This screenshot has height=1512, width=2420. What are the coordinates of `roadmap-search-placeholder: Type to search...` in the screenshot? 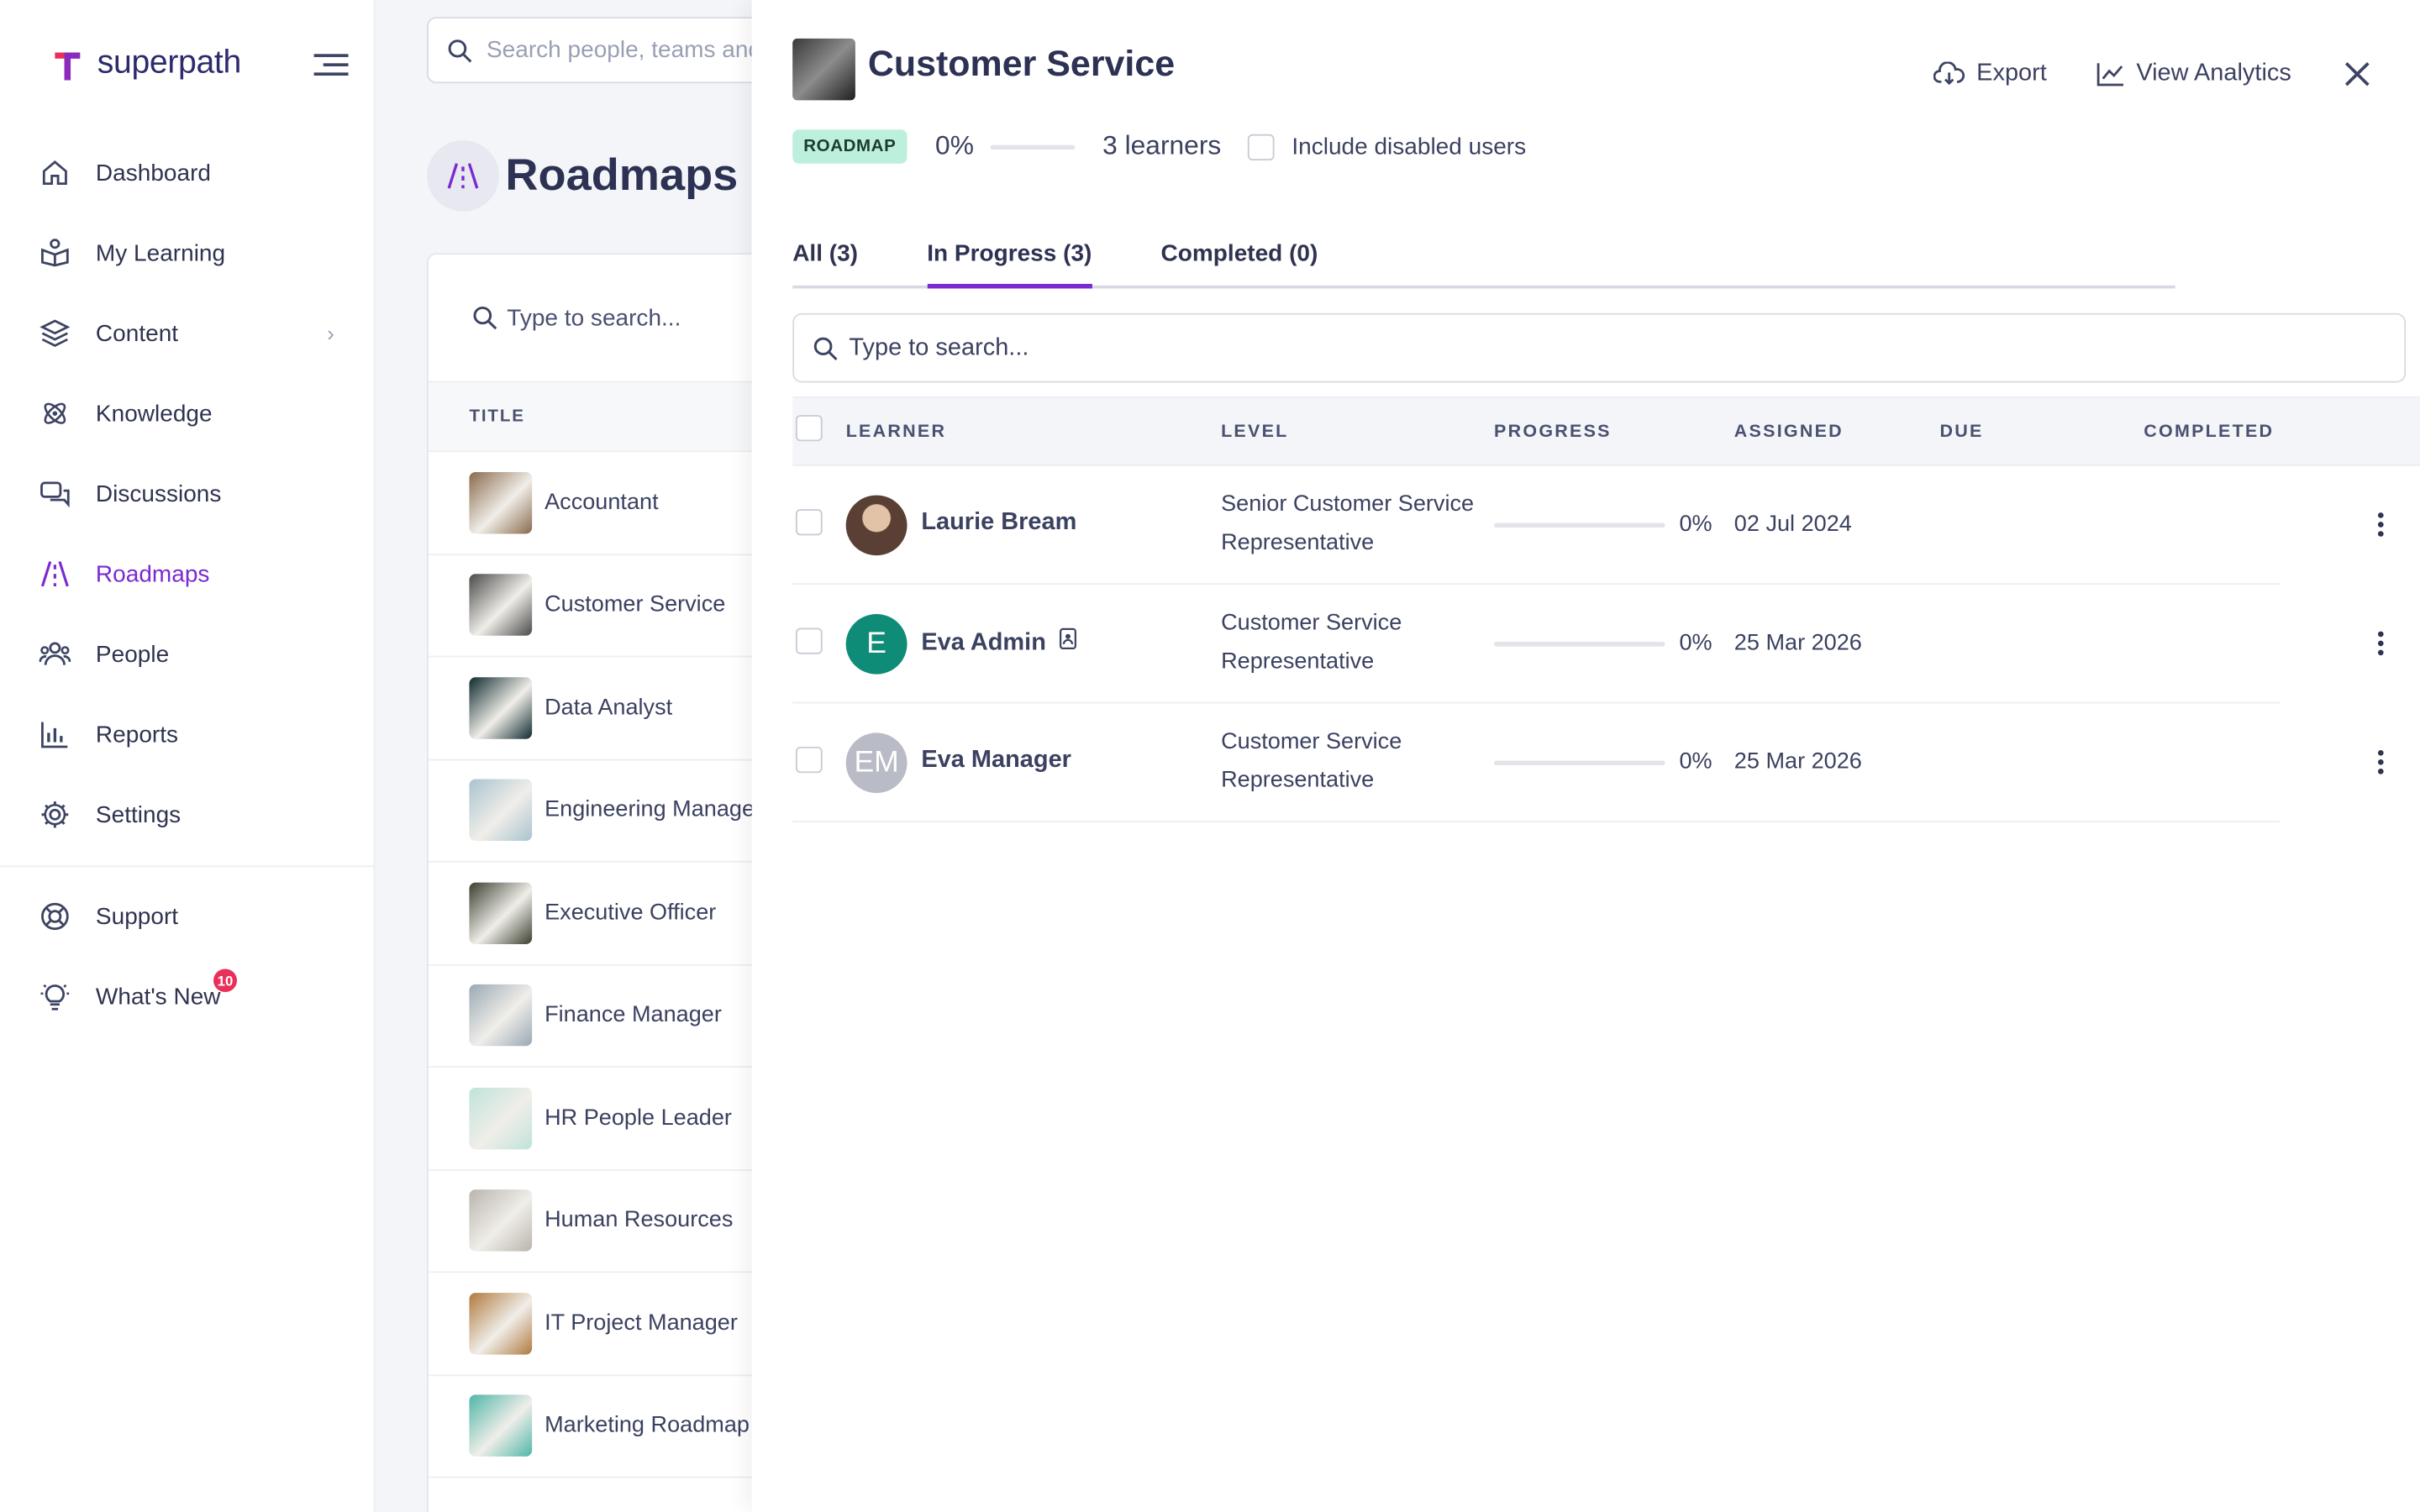 It's located at (594, 317).